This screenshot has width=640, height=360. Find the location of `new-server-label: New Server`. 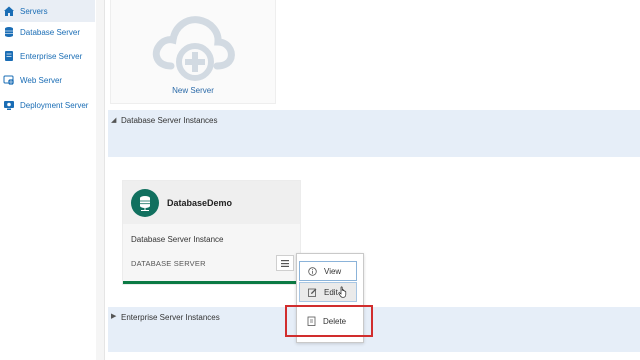

new-server-label: New Server is located at coordinates (193, 90).